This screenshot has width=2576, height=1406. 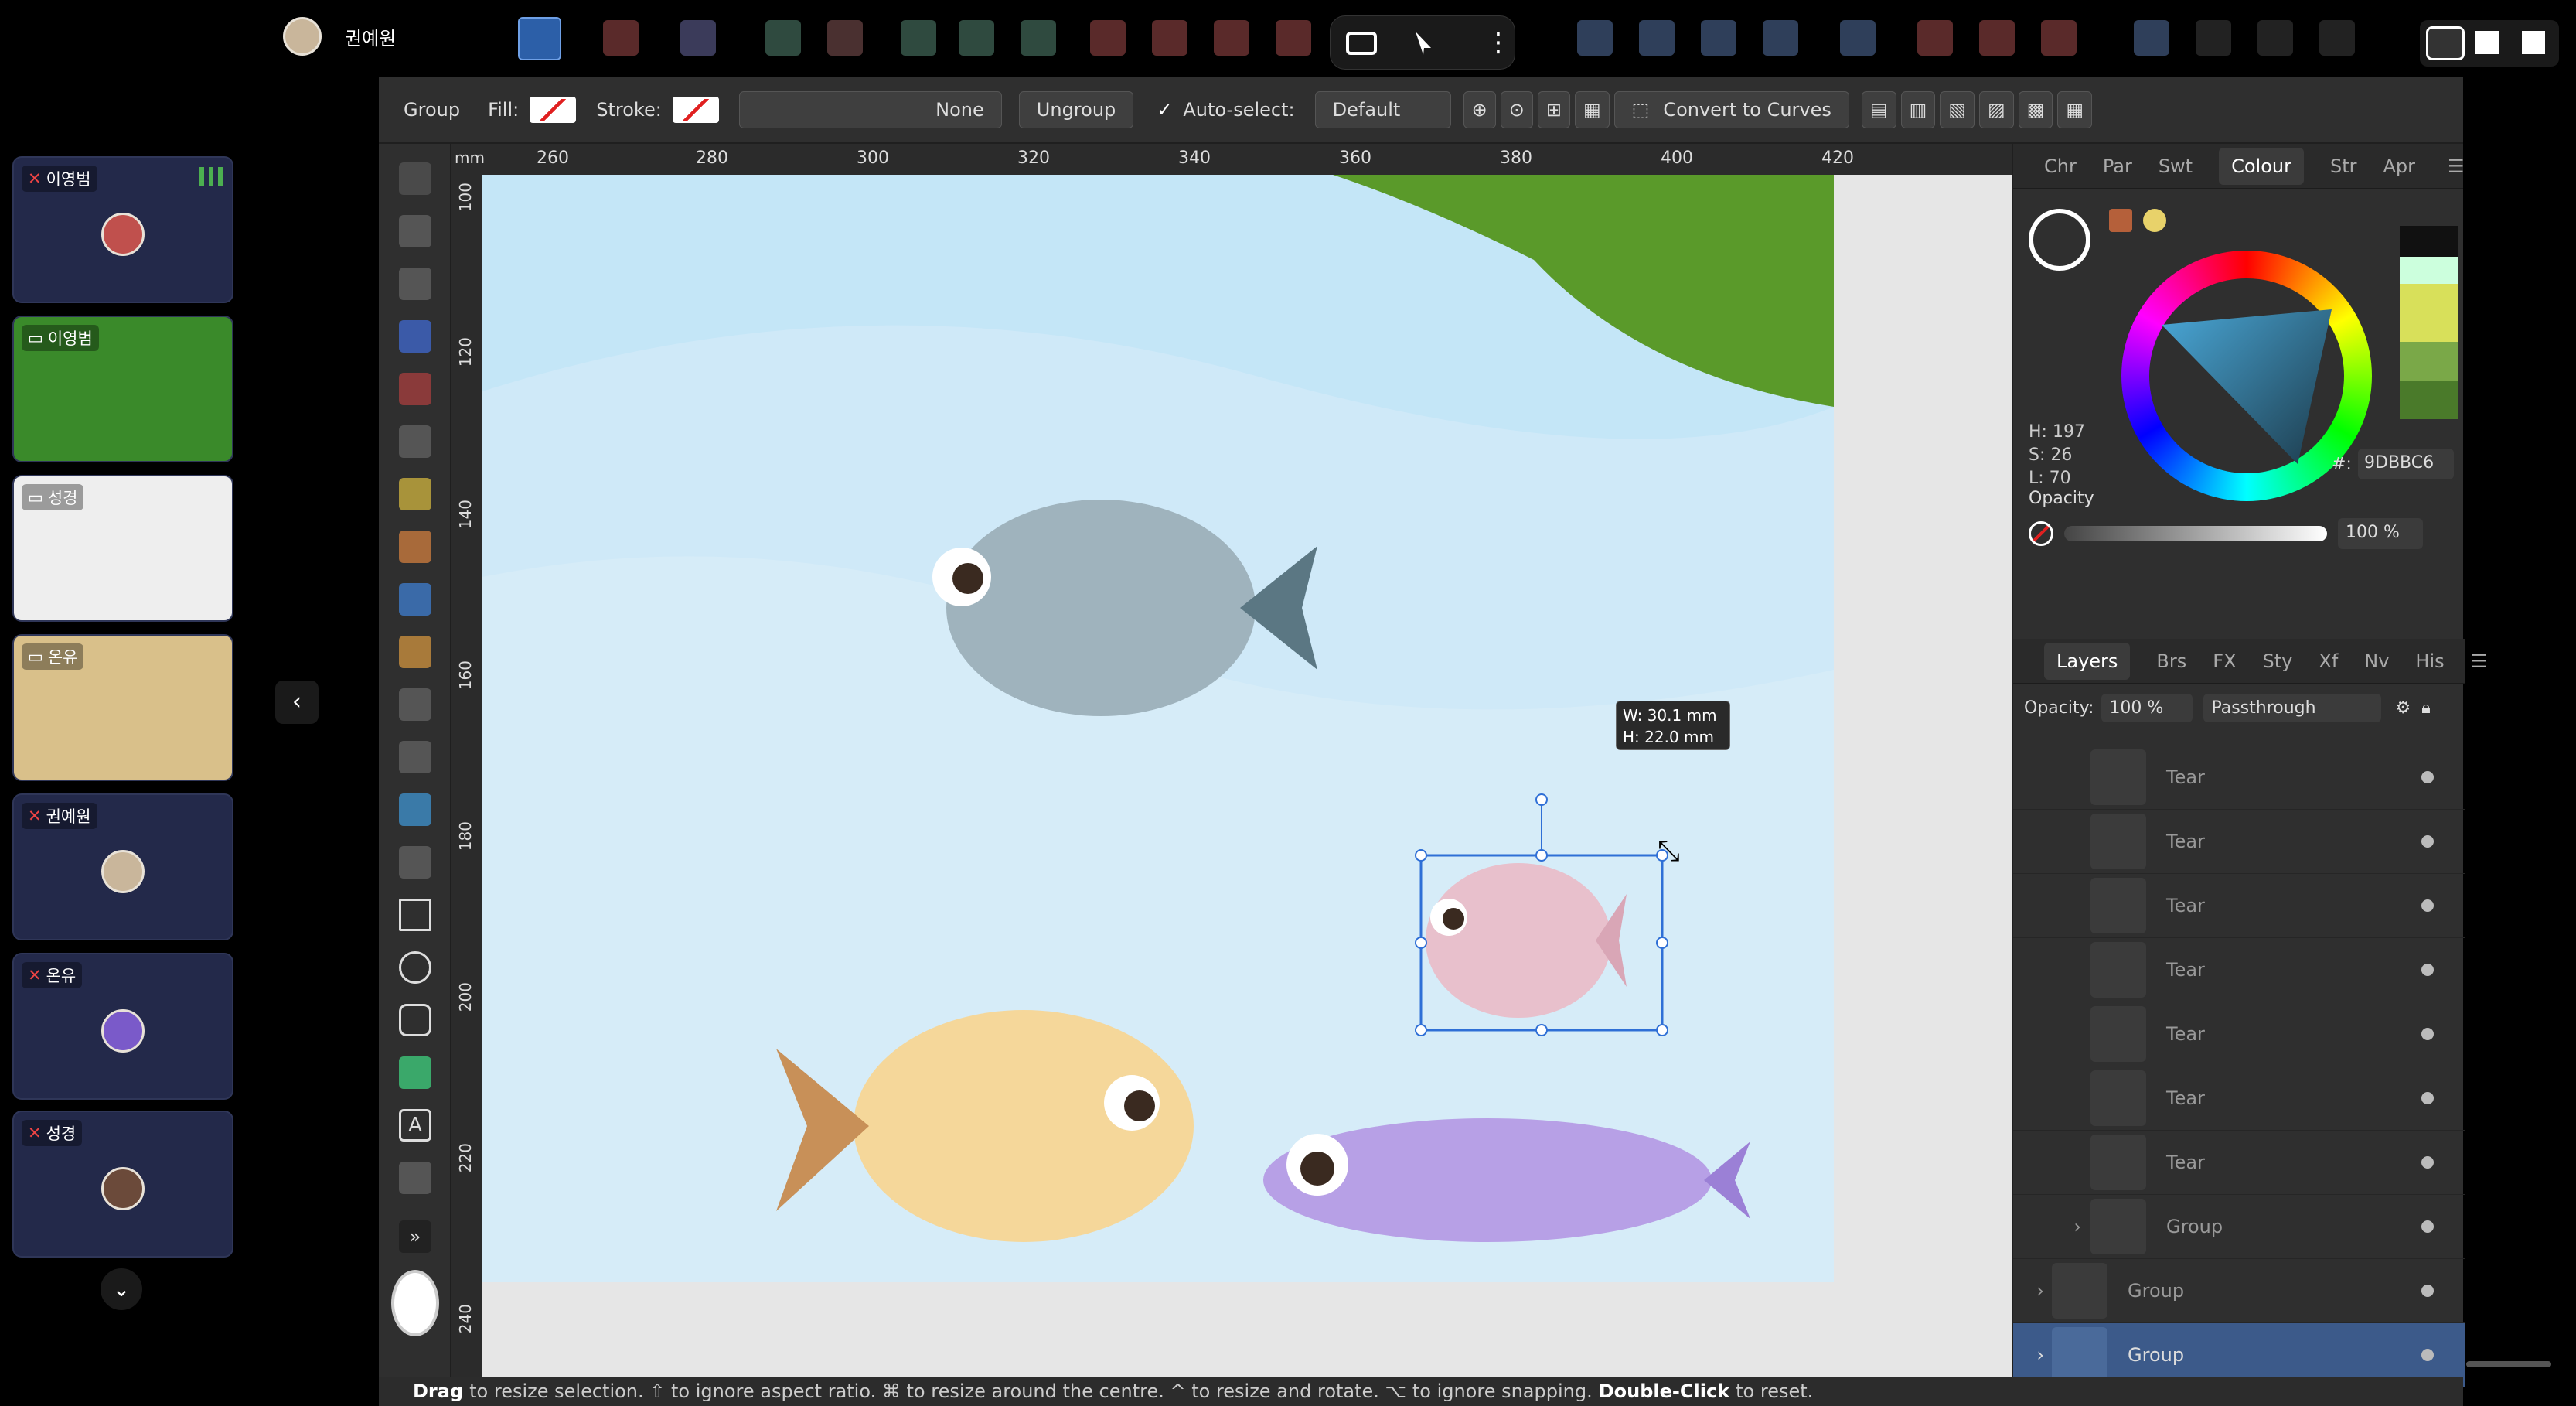 What do you see at coordinates (2261, 166) in the screenshot?
I see `tab-colour: Colour` at bounding box center [2261, 166].